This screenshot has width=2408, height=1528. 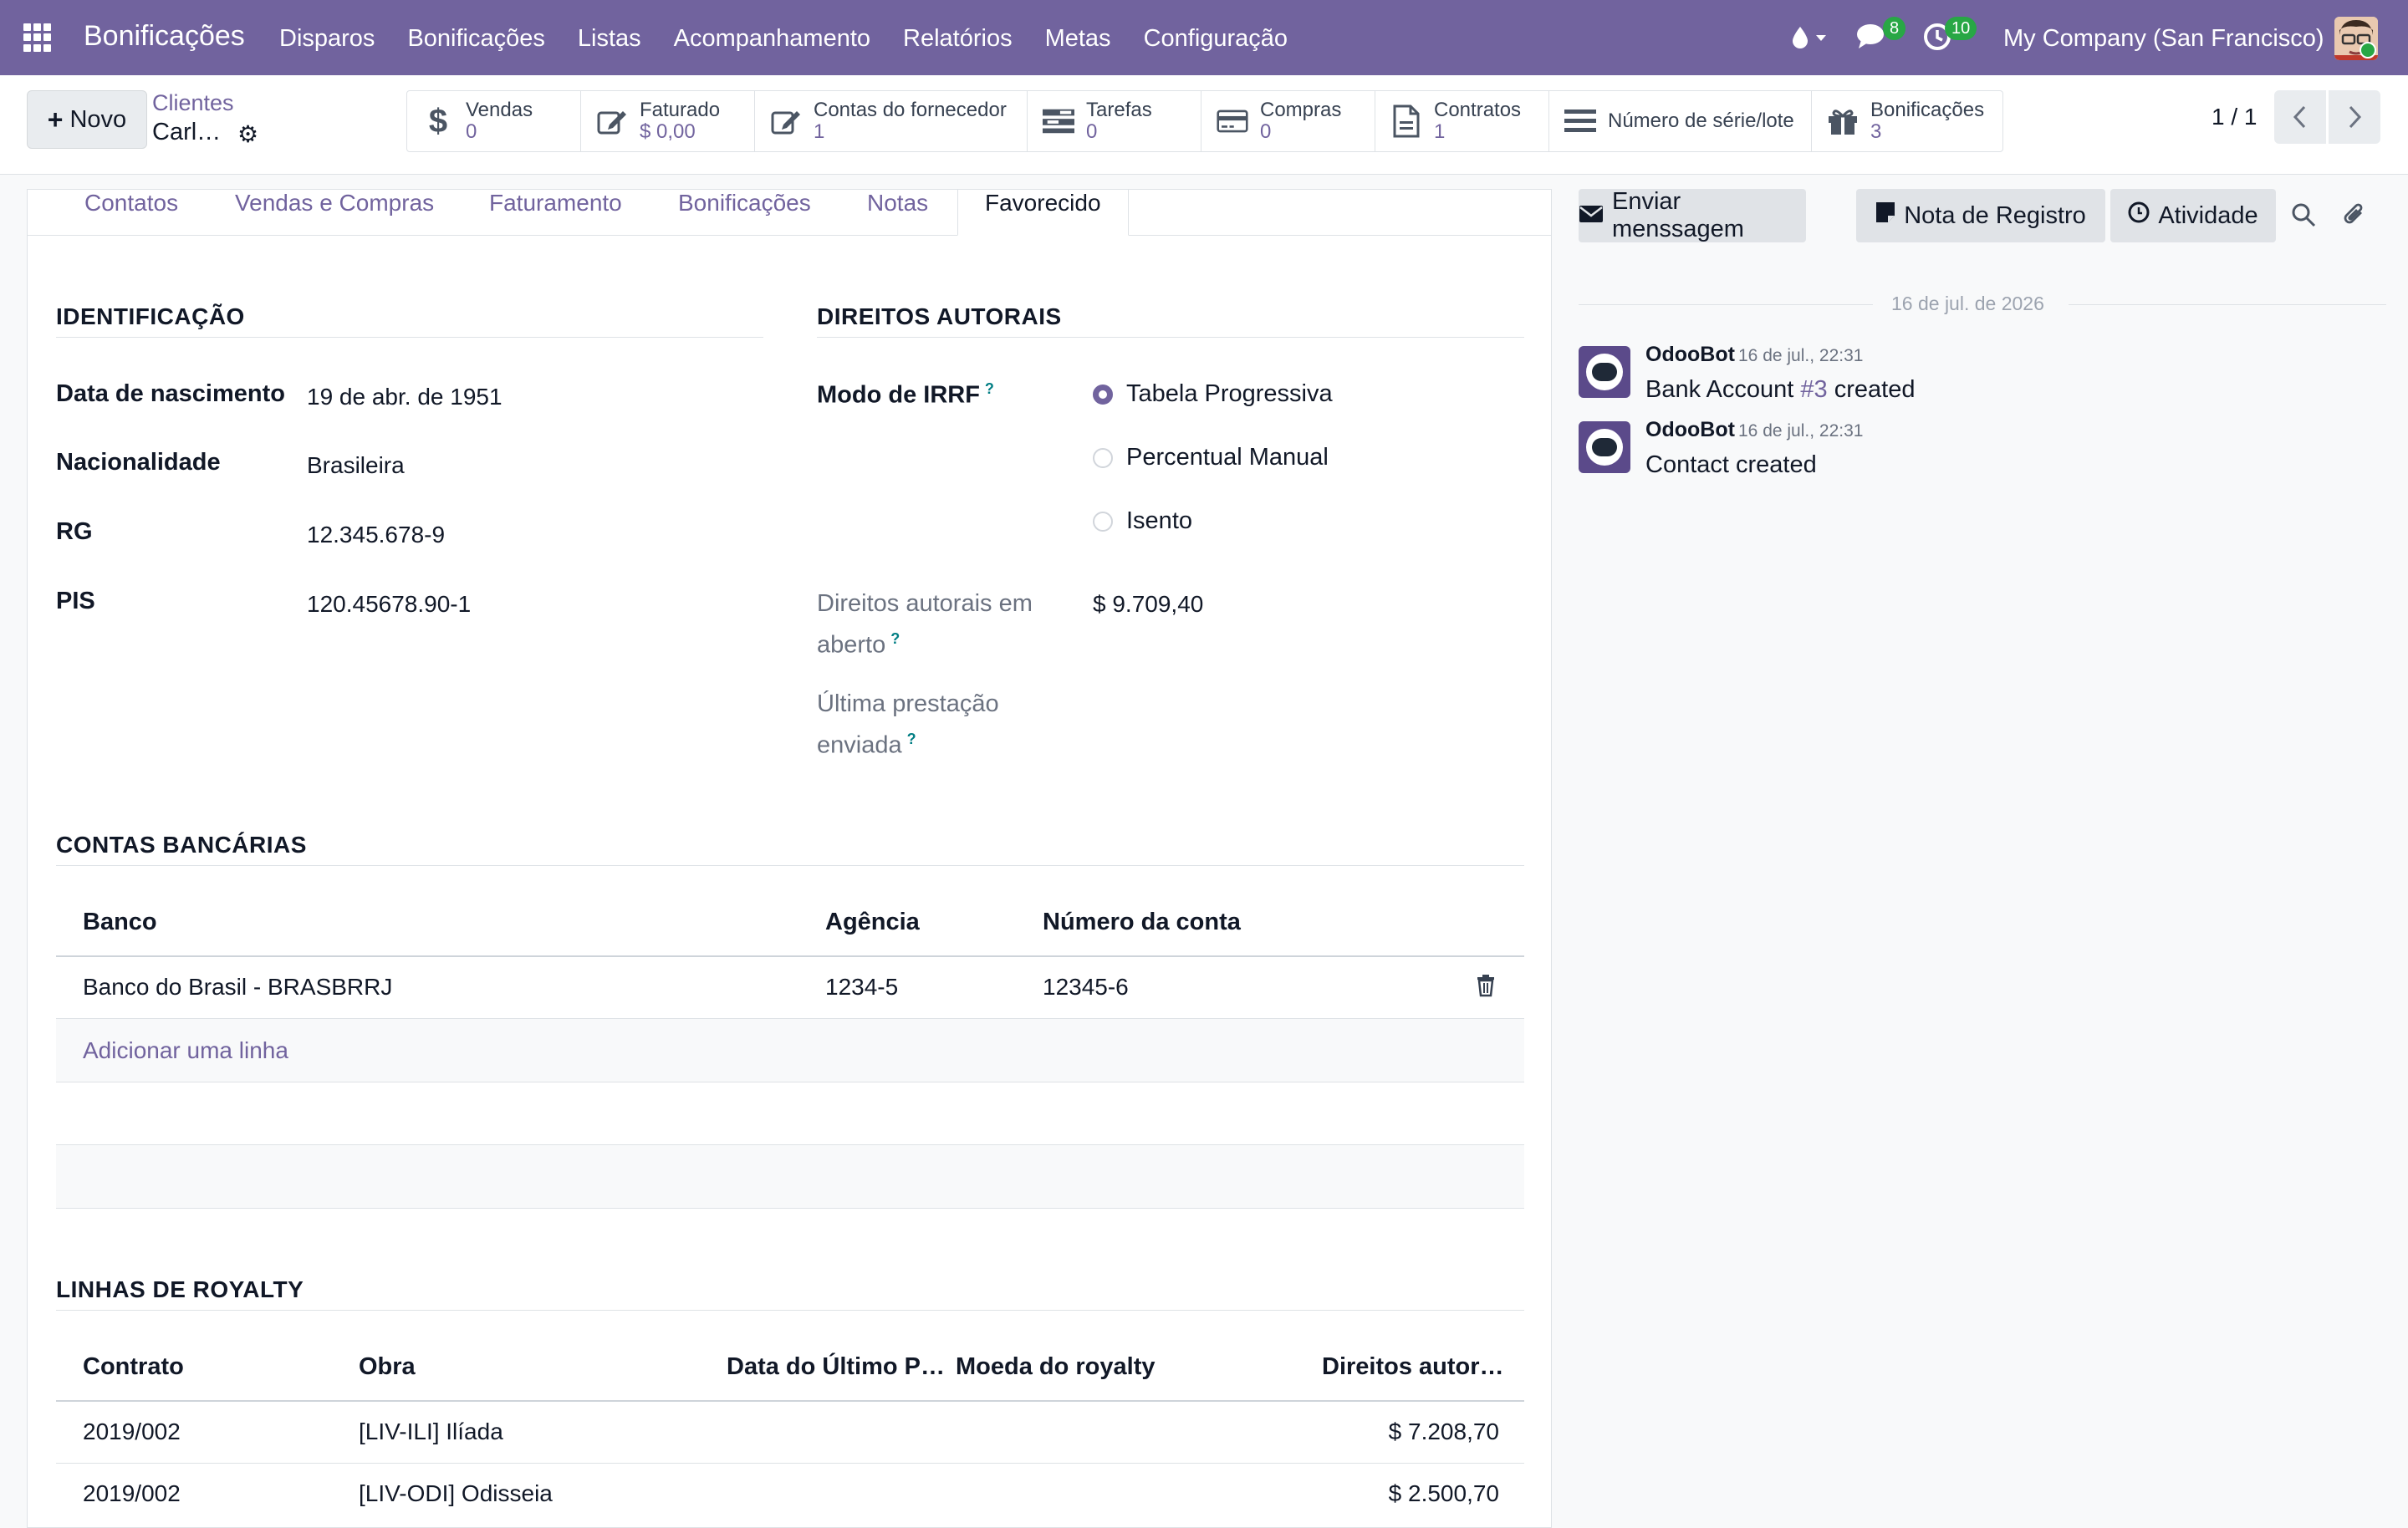 I want to click on royalty-col-moeda: Moeda do royalty, so click(x=1056, y=1367).